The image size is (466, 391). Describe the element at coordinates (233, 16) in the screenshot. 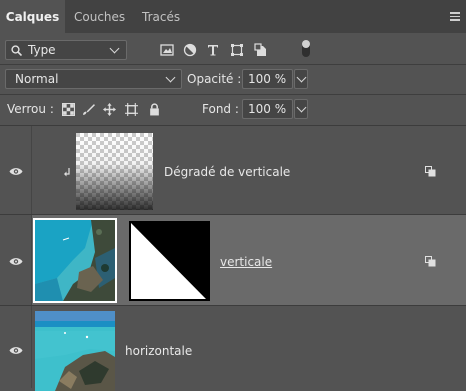

I see `panel-tab-bar: Calques Couches Tracés` at that location.